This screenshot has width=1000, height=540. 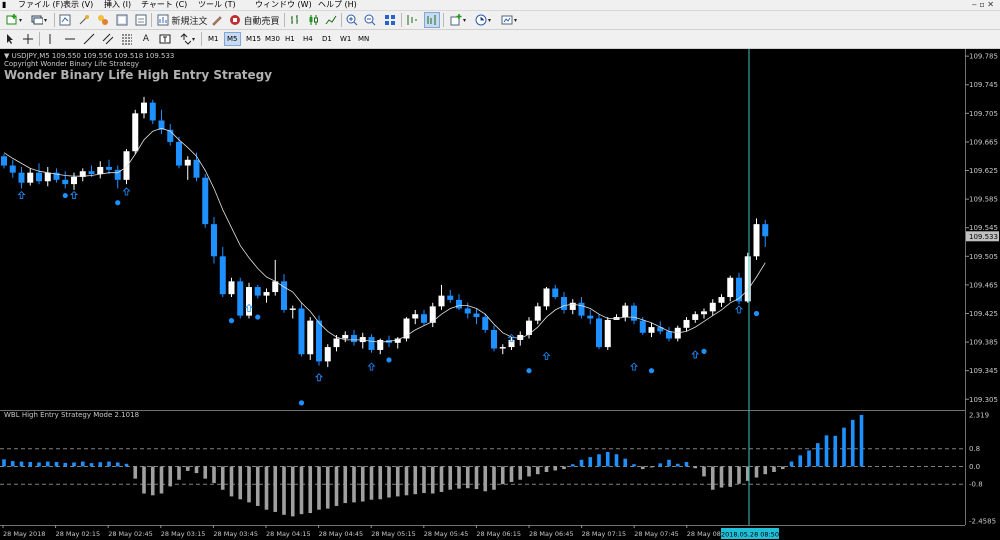 I want to click on fibonacci-button, so click(x=127, y=39).